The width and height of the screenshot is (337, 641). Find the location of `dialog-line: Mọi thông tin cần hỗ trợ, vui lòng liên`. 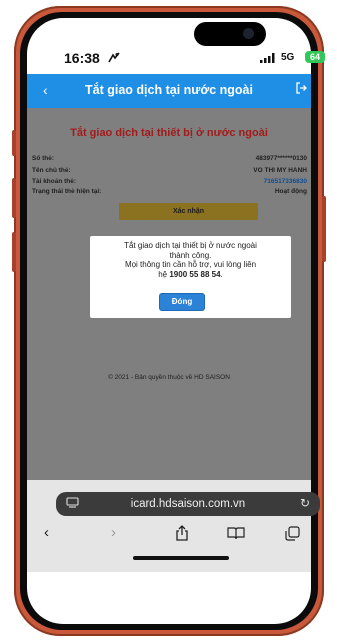

dialog-line: Mọi thông tin cần hỗ trợ, vui lòng liên is located at coordinates (190, 264).